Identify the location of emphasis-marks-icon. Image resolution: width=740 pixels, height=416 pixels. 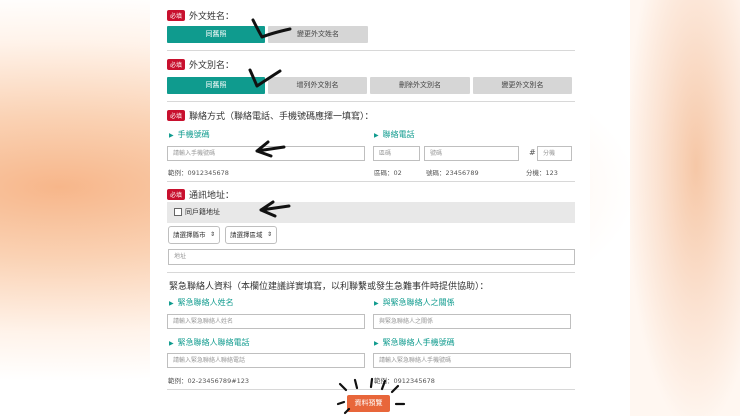
(371, 396).